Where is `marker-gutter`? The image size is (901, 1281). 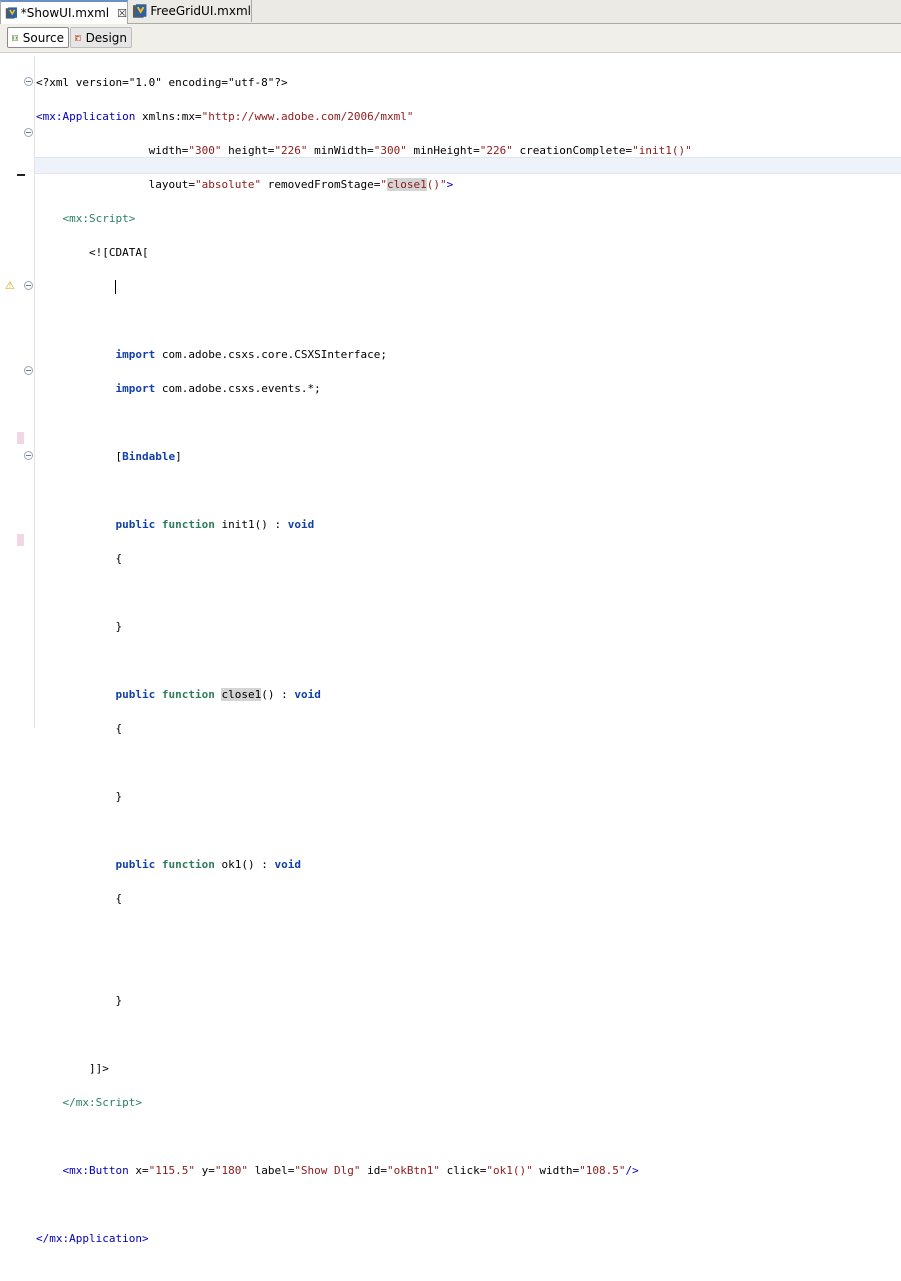
marker-gutter is located at coordinates (8, 392).